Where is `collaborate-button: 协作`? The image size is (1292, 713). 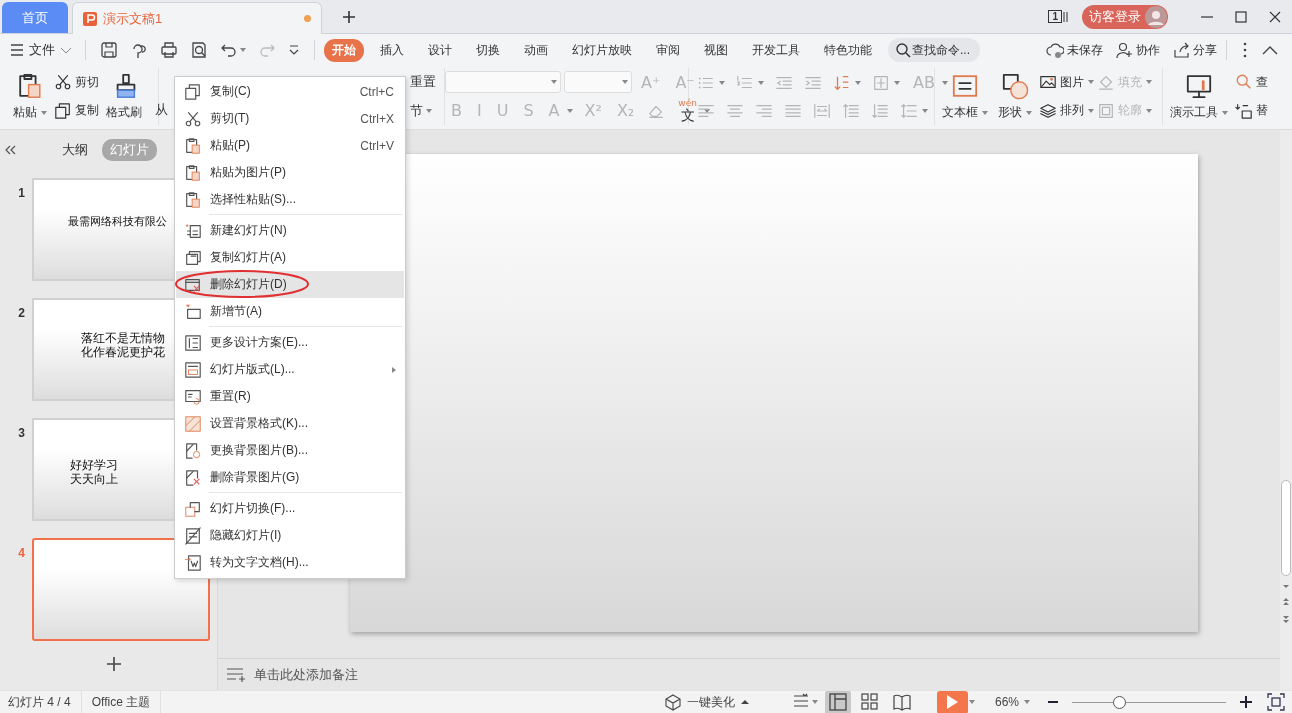
collaborate-button: 协作 is located at coordinates (1137, 50).